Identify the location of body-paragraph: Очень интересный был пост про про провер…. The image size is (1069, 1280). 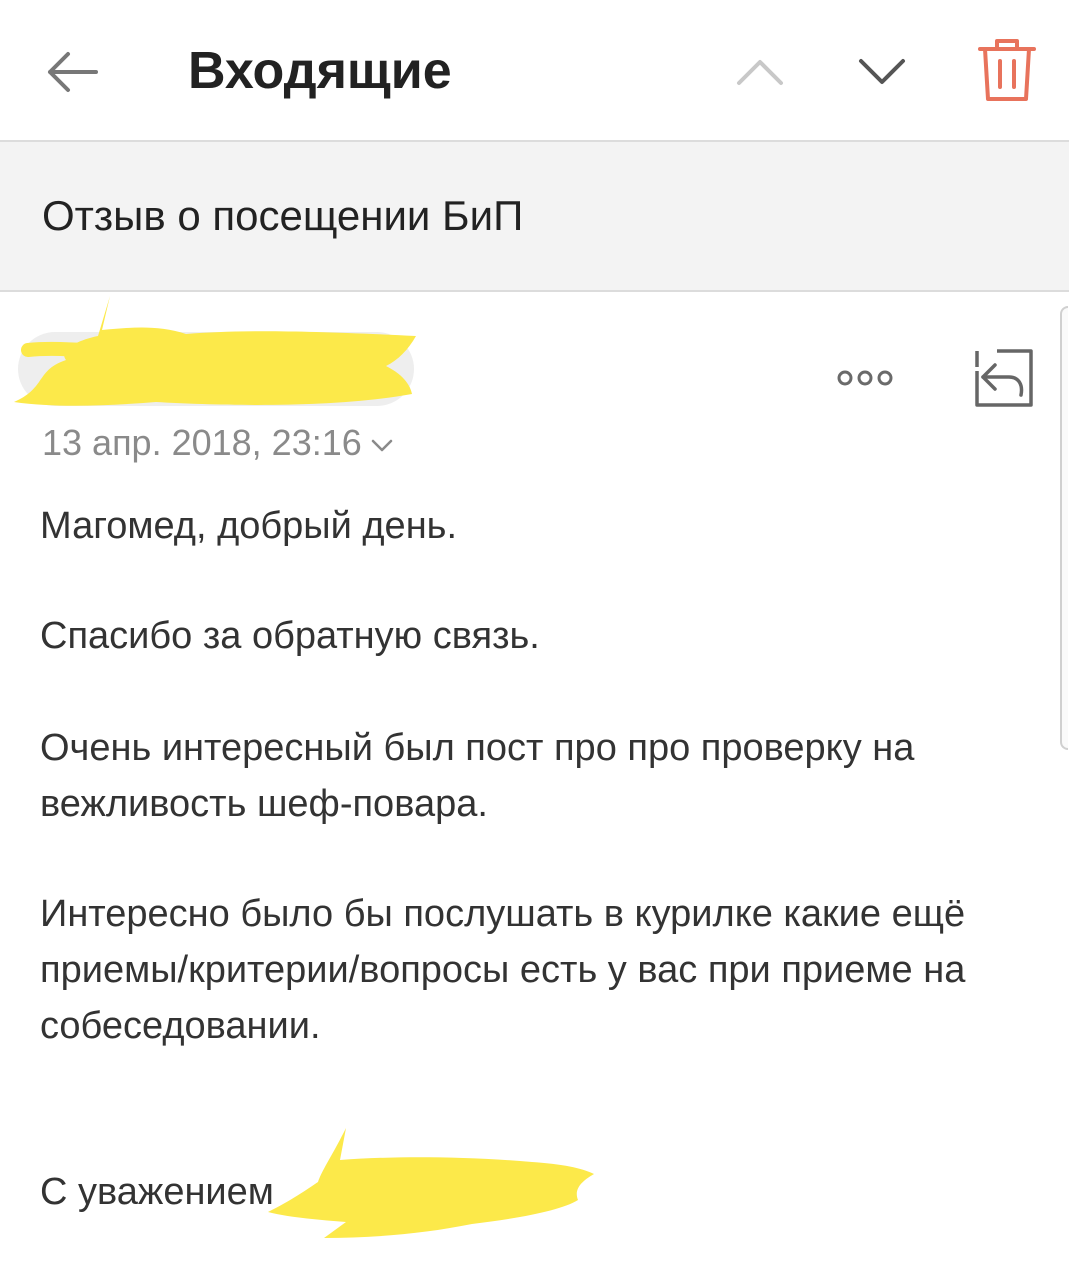
(477, 776).